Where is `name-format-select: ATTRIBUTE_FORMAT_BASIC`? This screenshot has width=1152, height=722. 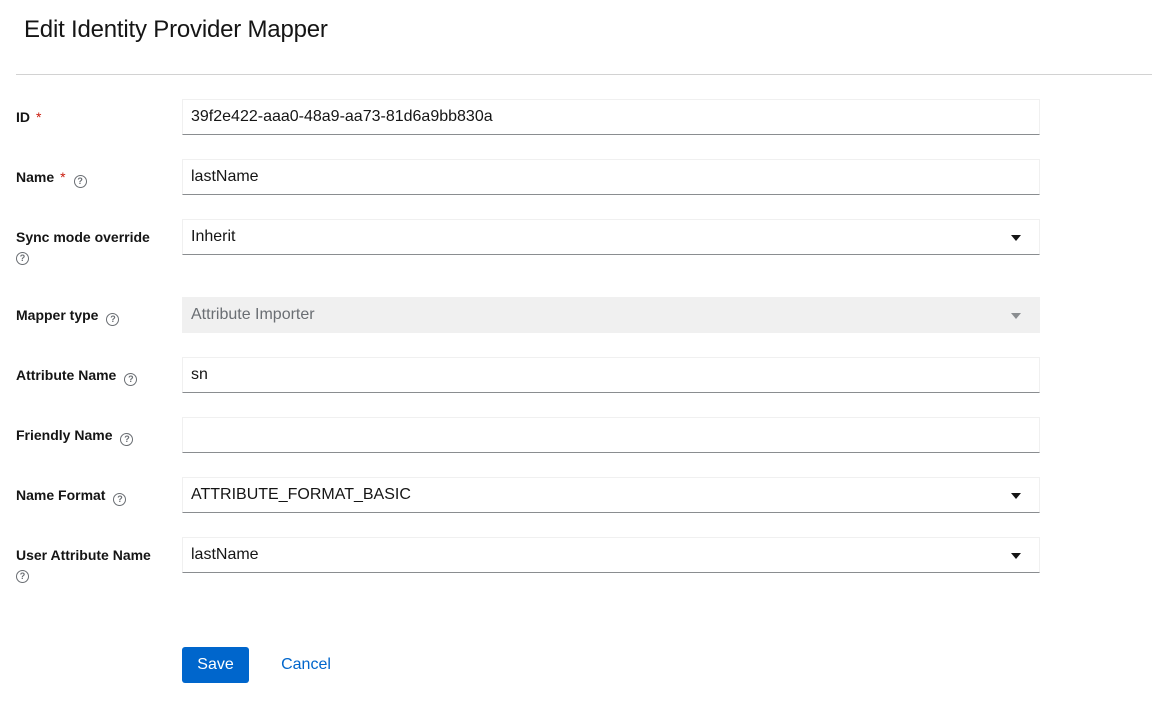
name-format-select: ATTRIBUTE_FORMAT_BASIC is located at coordinates (611, 495).